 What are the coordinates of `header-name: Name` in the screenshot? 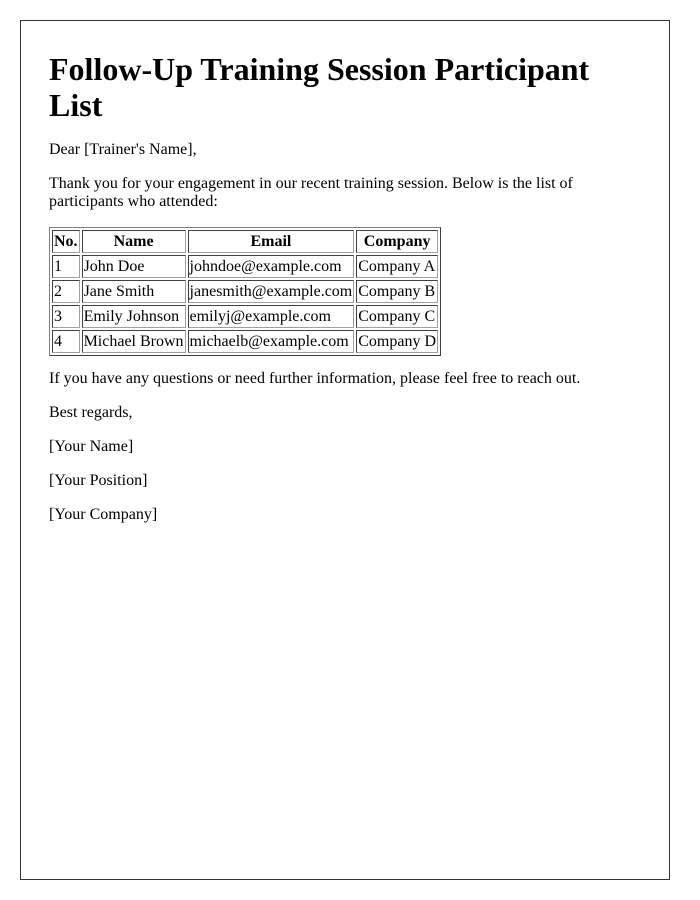 It's located at (133, 241).